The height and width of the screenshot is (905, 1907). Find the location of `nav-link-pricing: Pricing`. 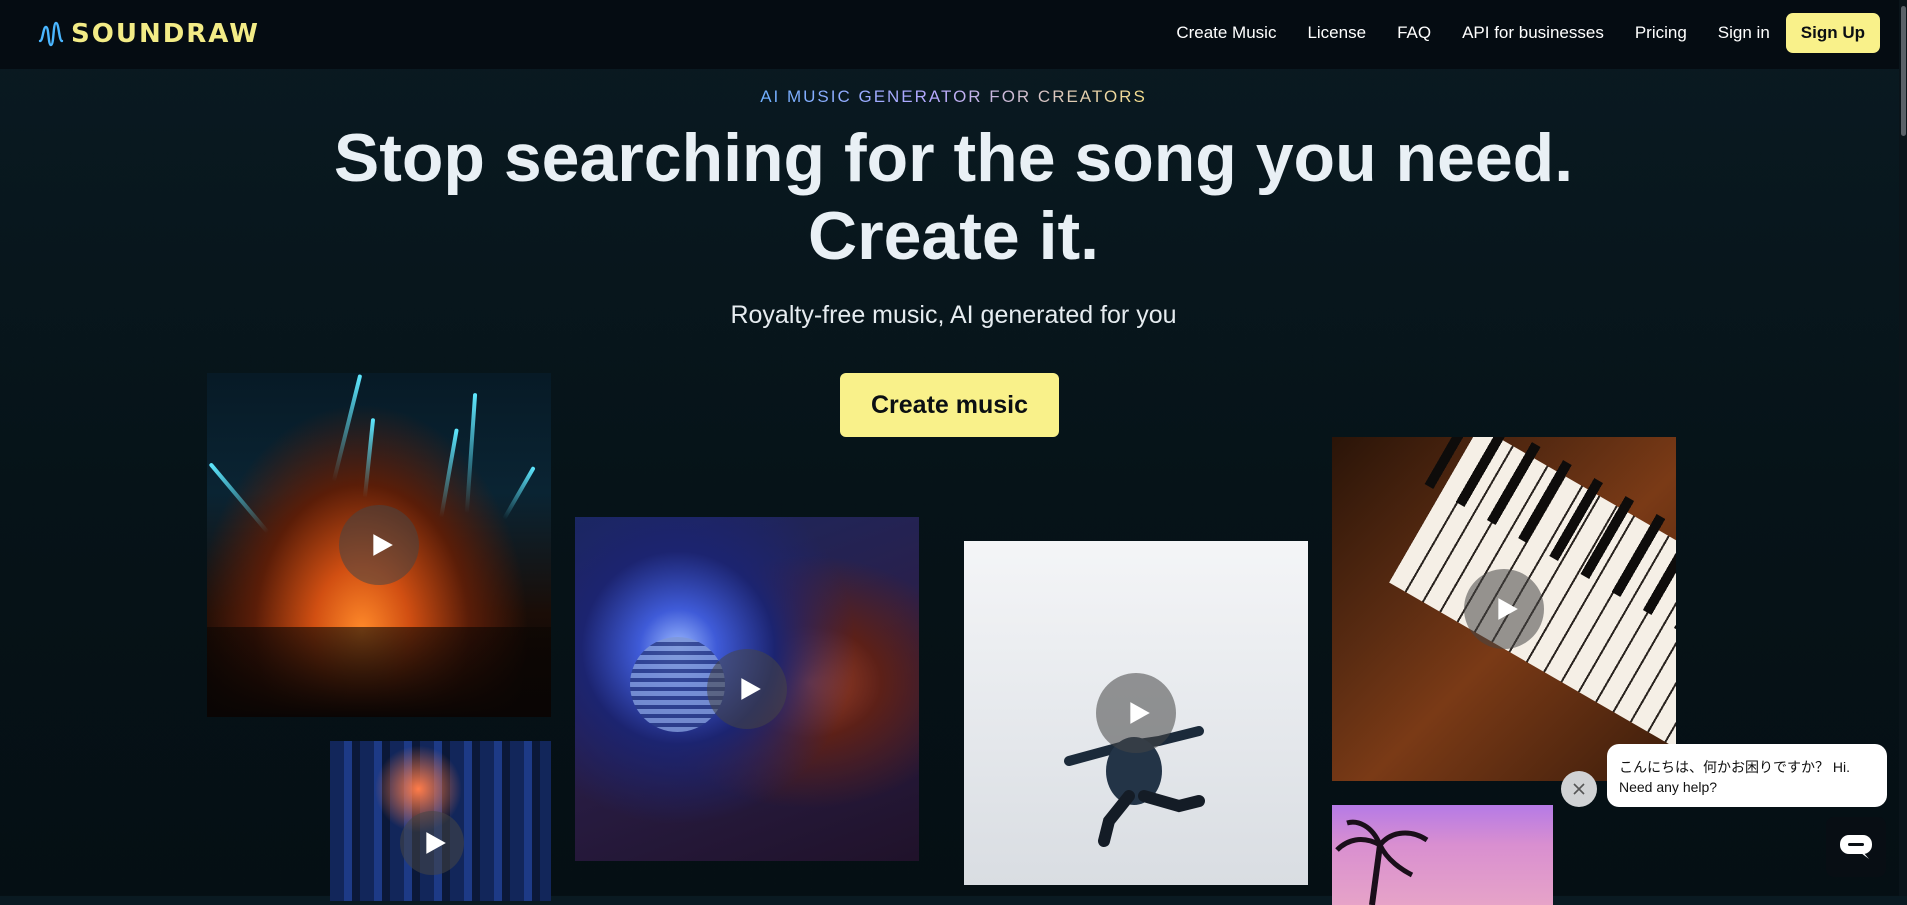

nav-link-pricing: Pricing is located at coordinates (1661, 33).